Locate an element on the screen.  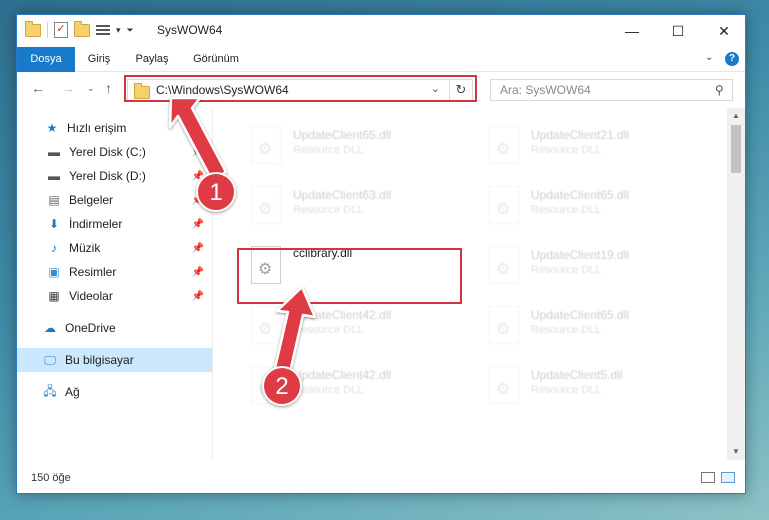
nav-item-disk-c: ▬ Yerel Disk (C:) 📌 is located at coordinates (114, 152).